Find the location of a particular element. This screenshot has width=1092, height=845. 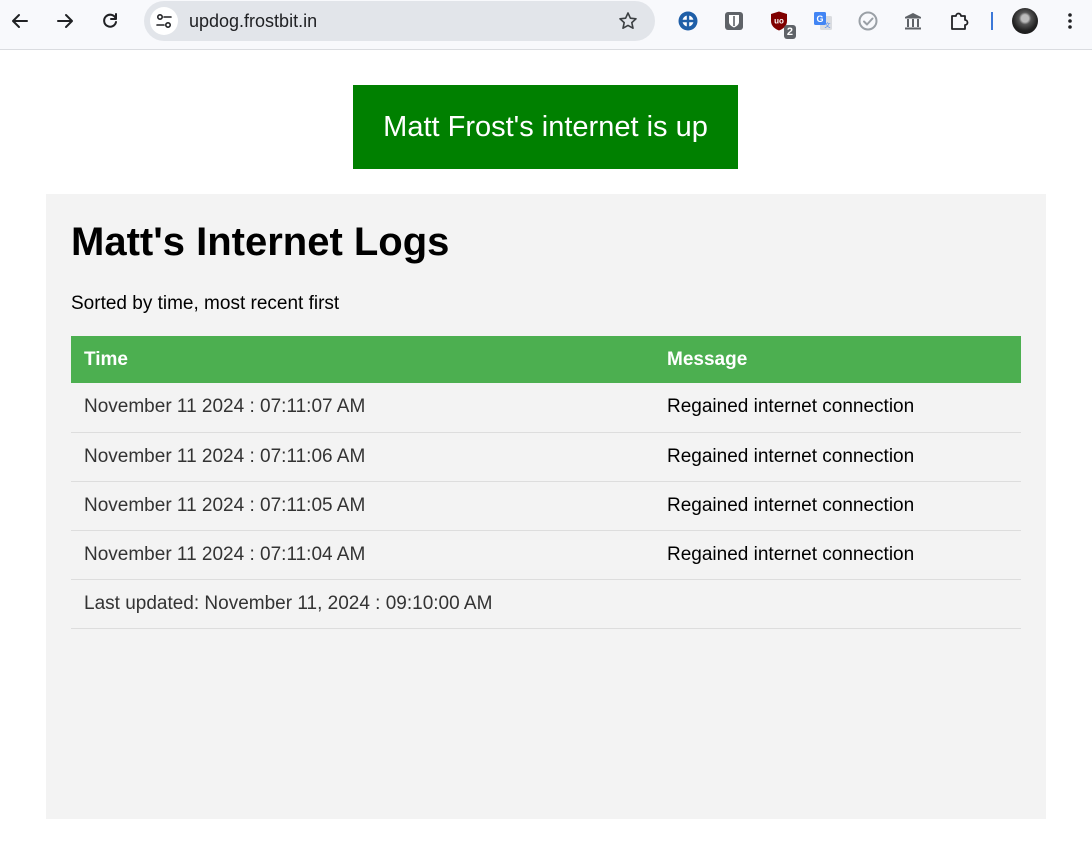

browser-menu-button is located at coordinates (1070, 21).